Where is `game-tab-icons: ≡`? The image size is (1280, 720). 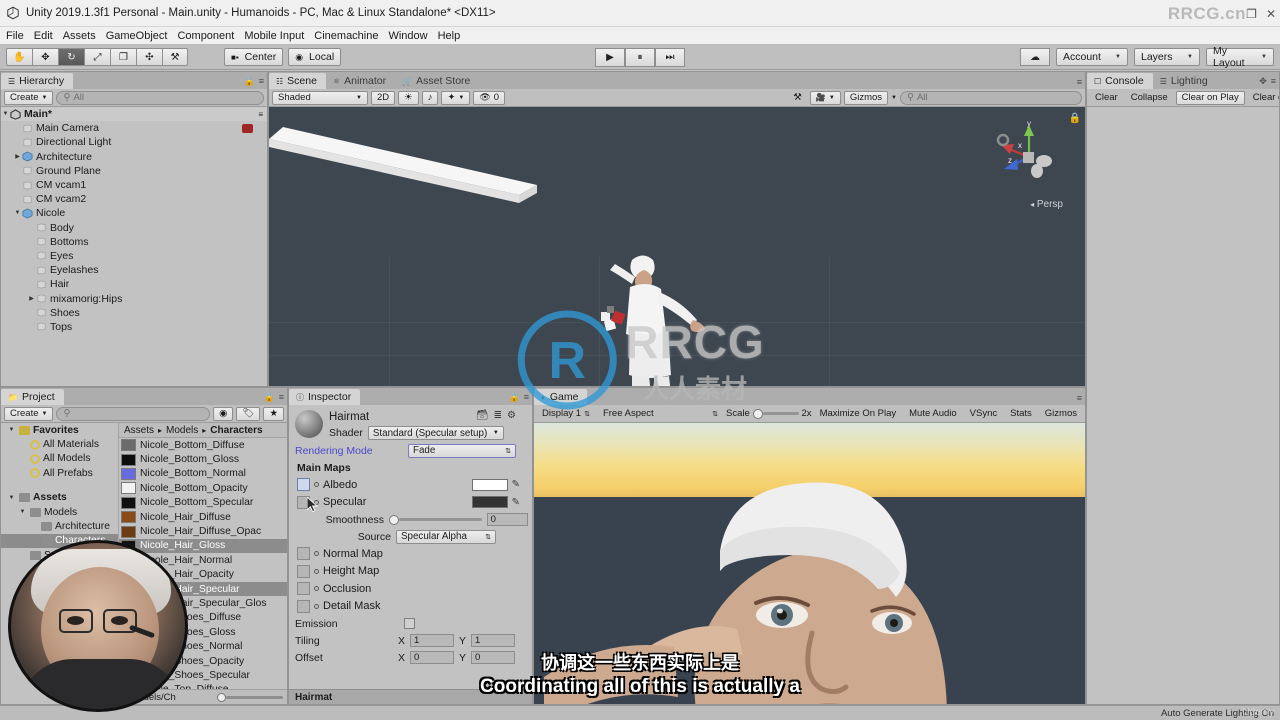 game-tab-icons: ≡ is located at coordinates (1079, 398).